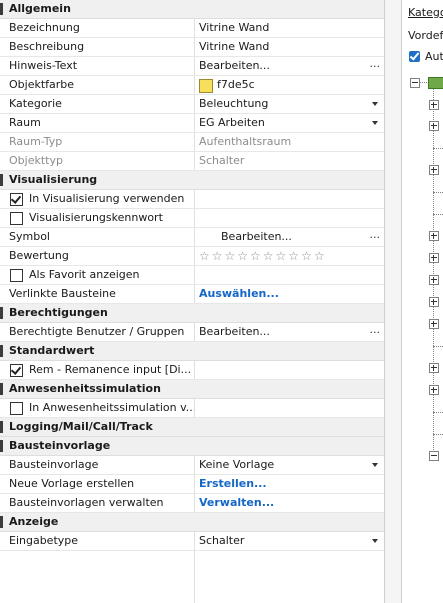 This screenshot has height=603, width=443. I want to click on section-allgemein: Allgemein, so click(192, 9).